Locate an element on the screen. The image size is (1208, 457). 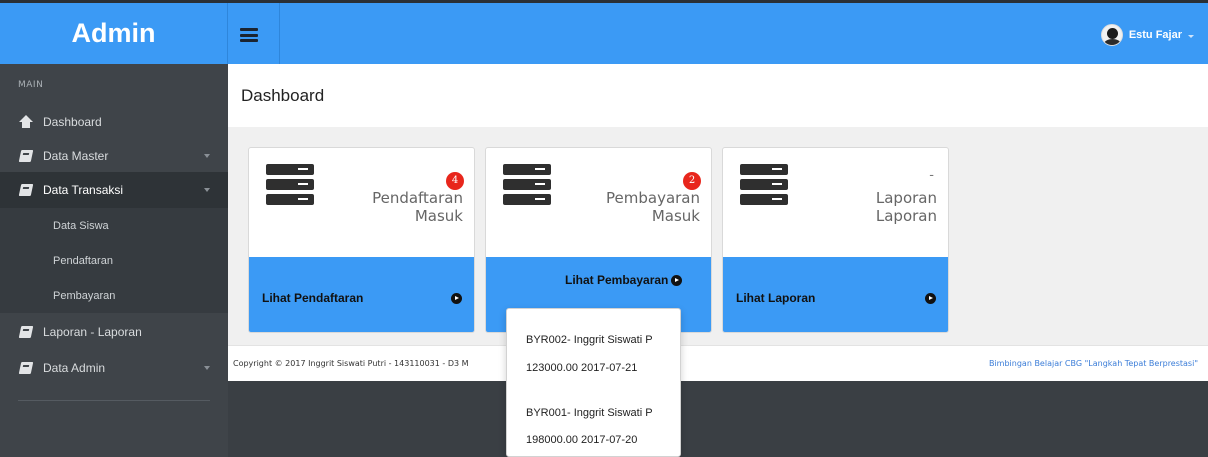
sidebar-divider is located at coordinates (114, 400).